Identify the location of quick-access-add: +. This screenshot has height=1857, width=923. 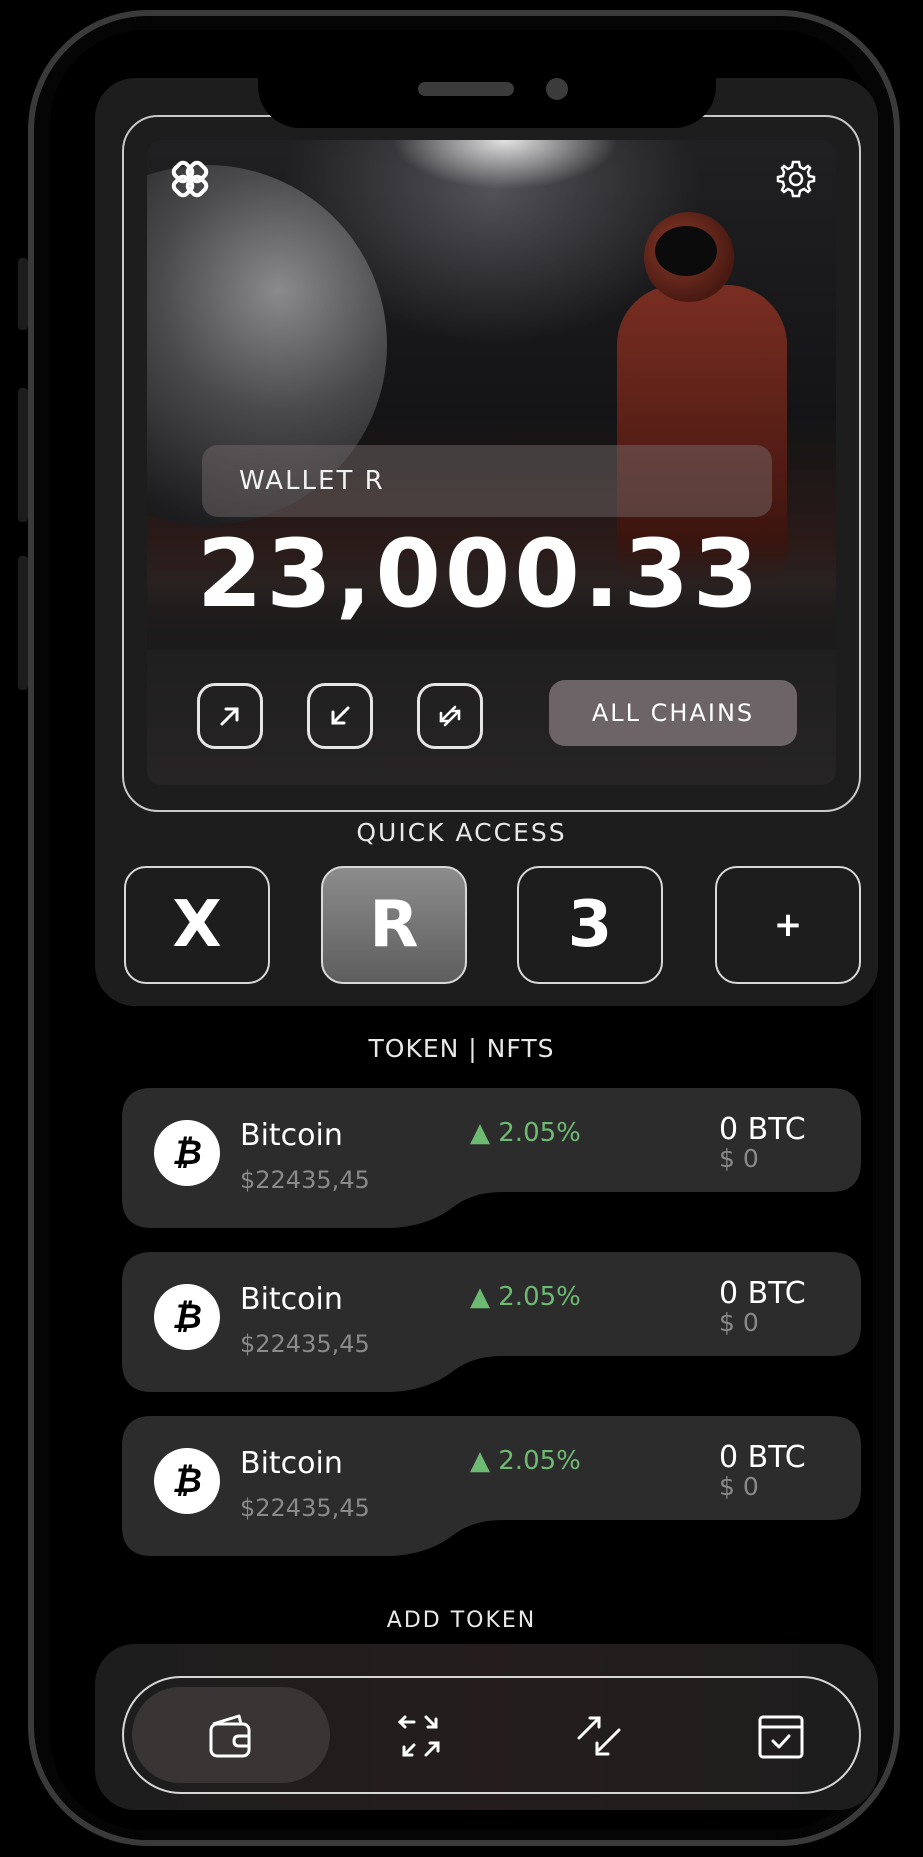
(788, 925).